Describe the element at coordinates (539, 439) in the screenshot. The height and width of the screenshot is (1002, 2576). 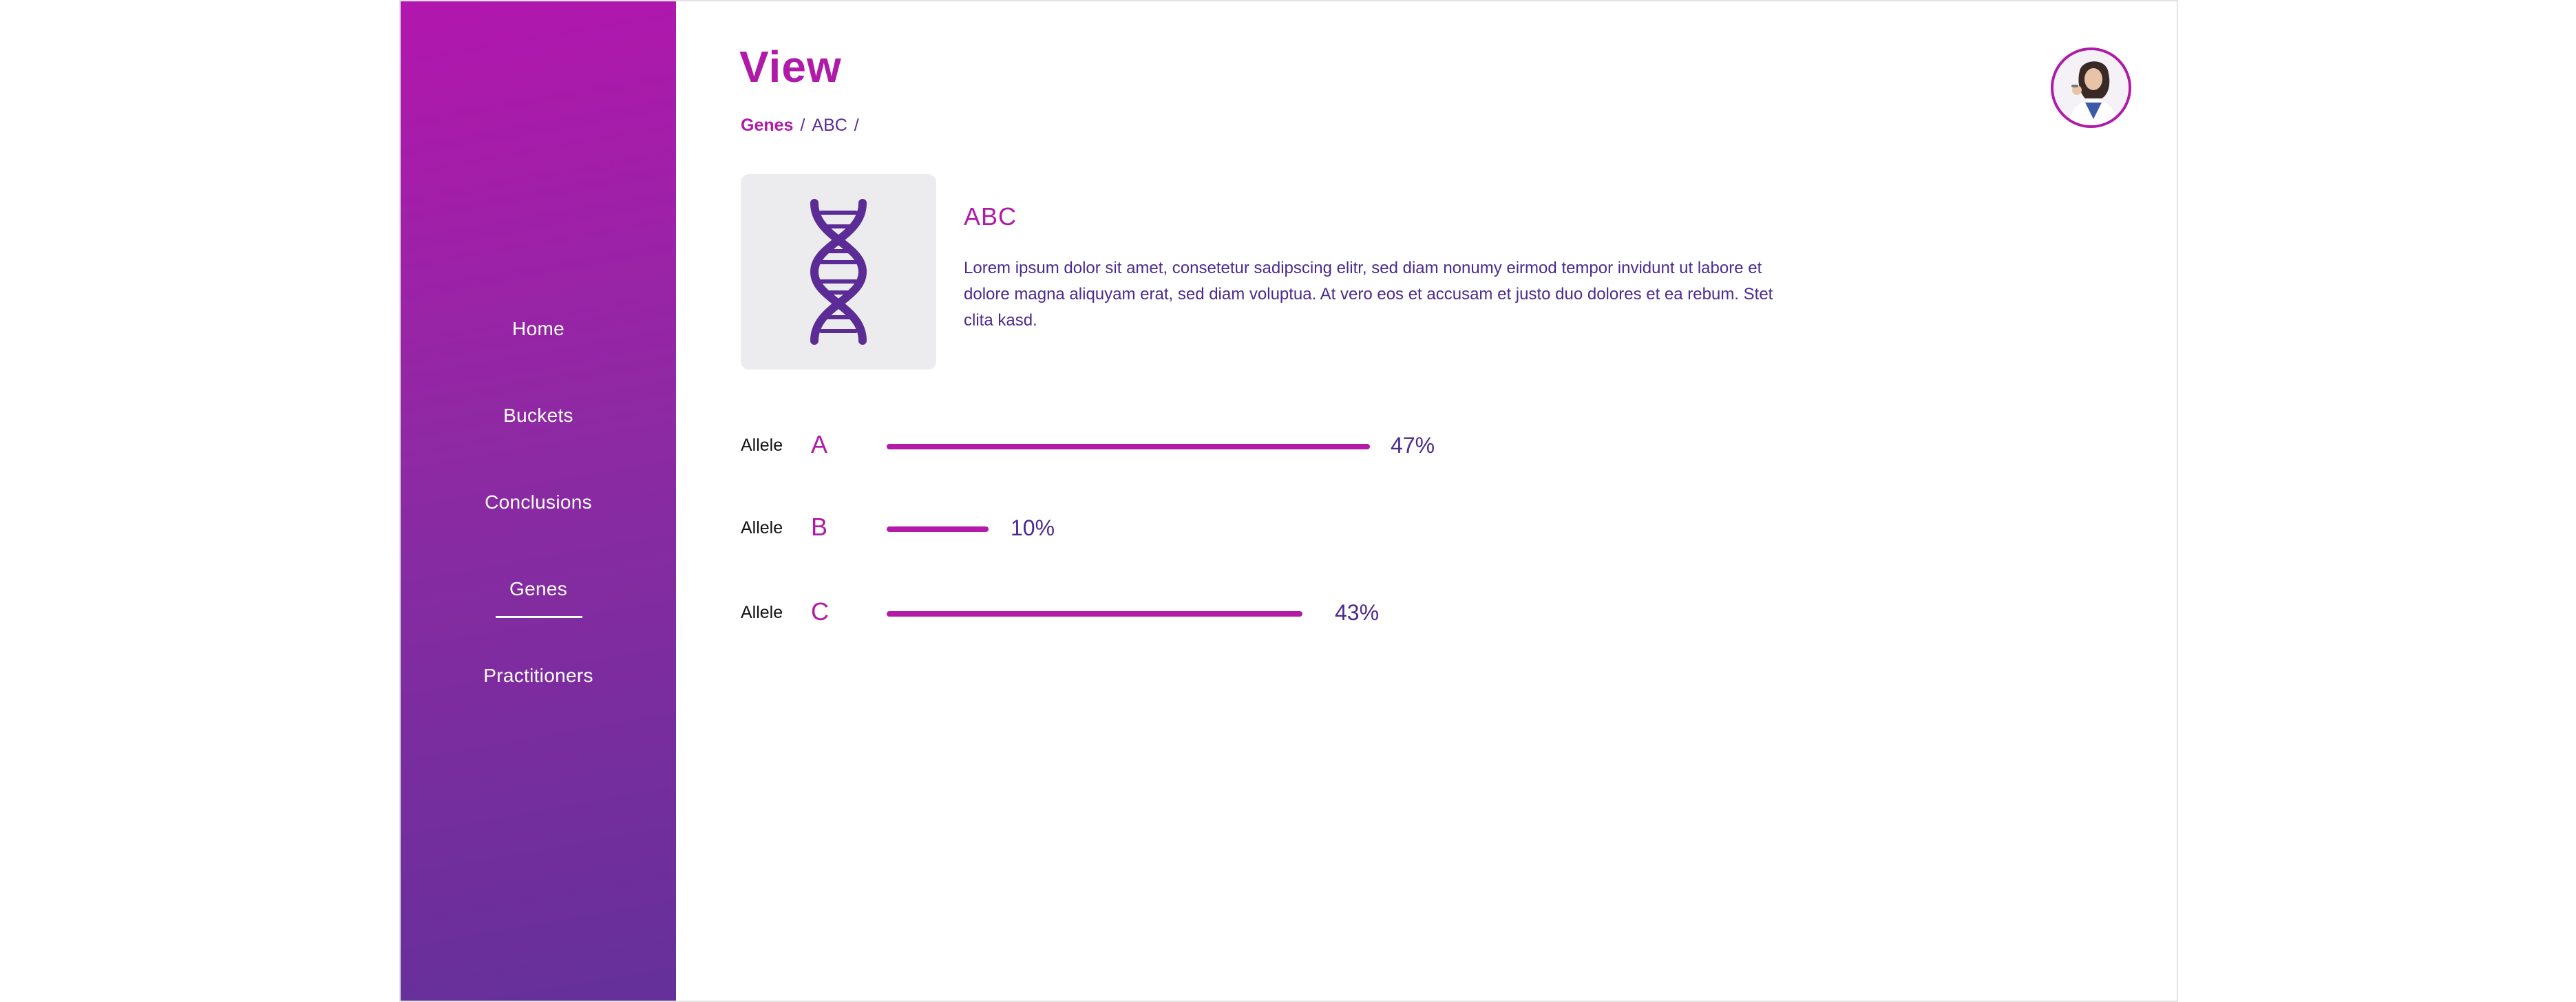
I see `sidebar-item-buckets: Buckets` at that location.